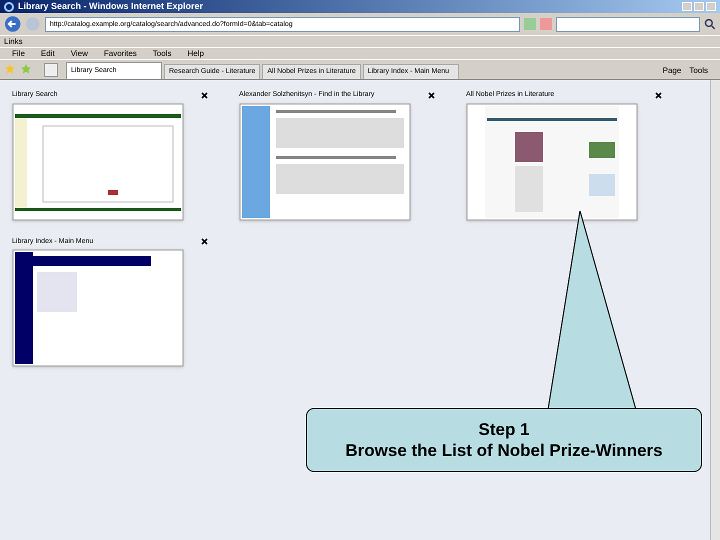 The image size is (720, 540). I want to click on links-label: Links, so click(13, 42).